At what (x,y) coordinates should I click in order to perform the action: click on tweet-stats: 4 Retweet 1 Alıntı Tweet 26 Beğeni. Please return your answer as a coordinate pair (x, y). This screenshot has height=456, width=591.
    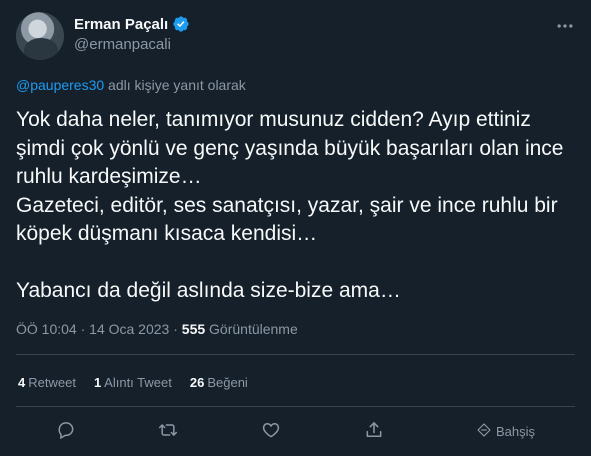
    Looking at the image, I should click on (133, 382).